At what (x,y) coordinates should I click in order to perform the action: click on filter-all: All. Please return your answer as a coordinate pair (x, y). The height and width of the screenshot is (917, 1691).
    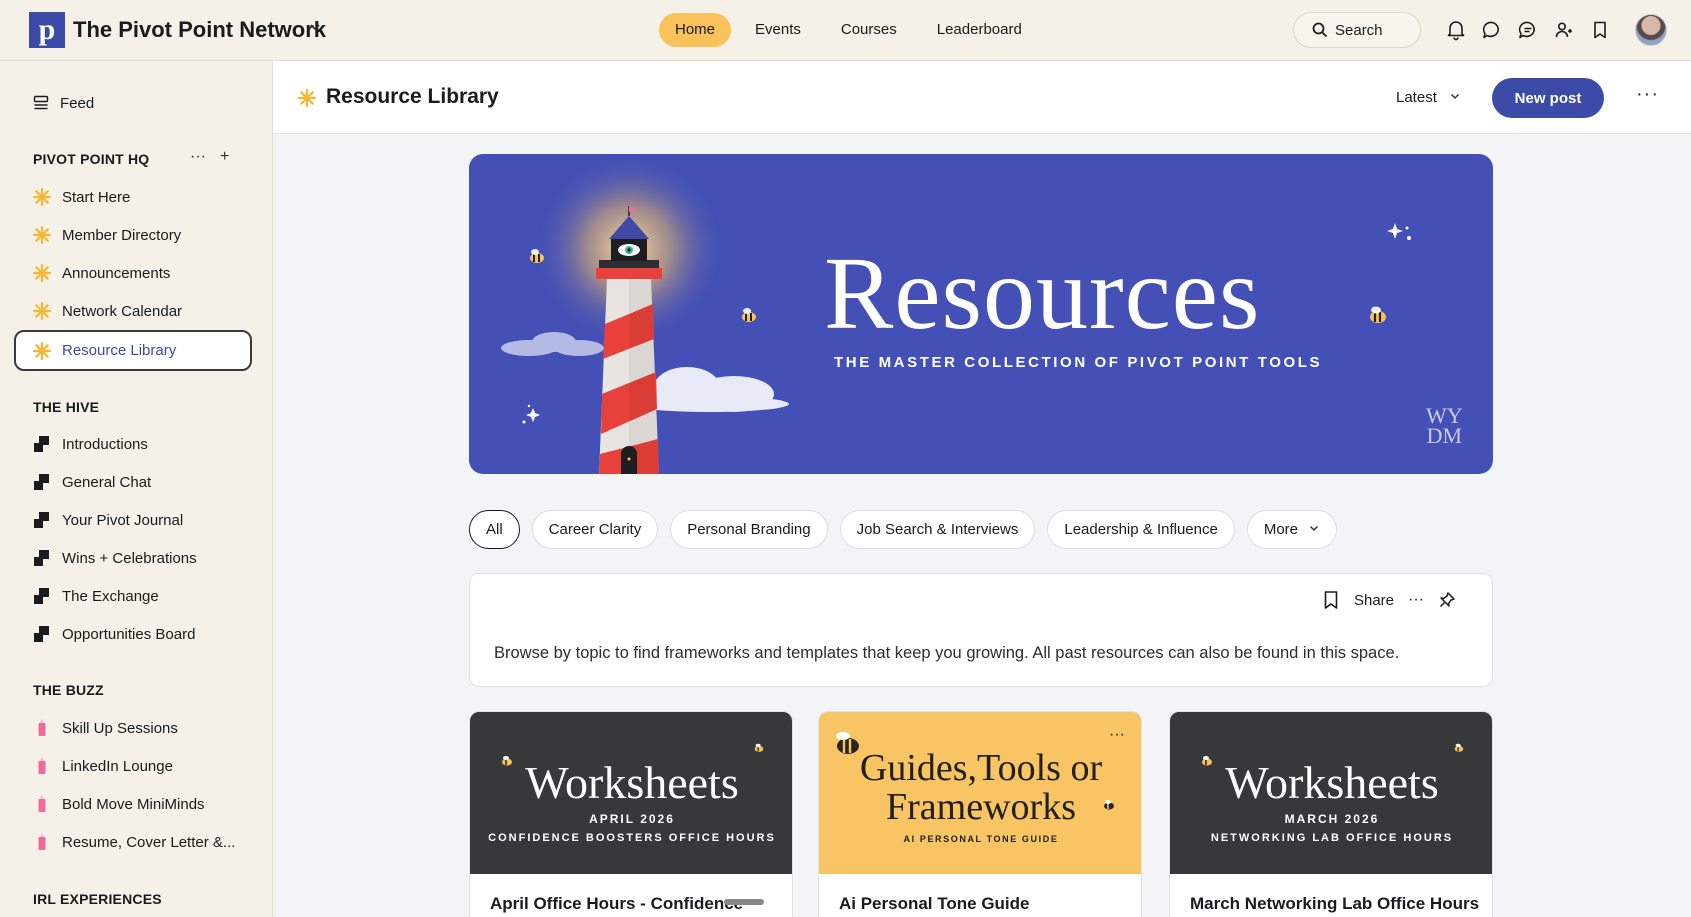
    Looking at the image, I should click on (494, 529).